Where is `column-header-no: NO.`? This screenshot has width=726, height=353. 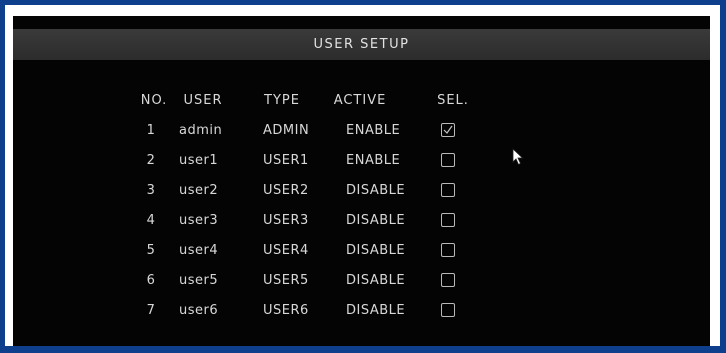
column-header-no: NO. is located at coordinates (154, 100).